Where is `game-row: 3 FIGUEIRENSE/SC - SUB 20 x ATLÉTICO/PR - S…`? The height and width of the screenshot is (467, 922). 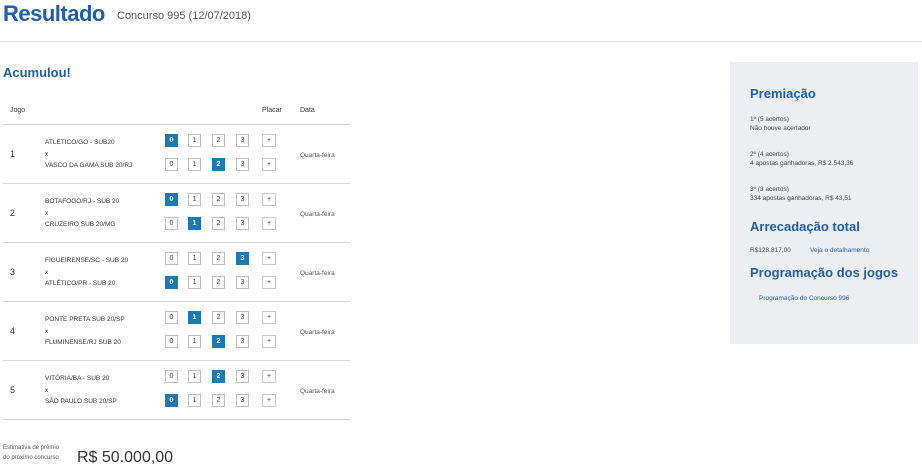 game-row: 3 FIGUEIRENSE/SC - SUB 20 x ATLÉTICO/PR - S… is located at coordinates (176, 272).